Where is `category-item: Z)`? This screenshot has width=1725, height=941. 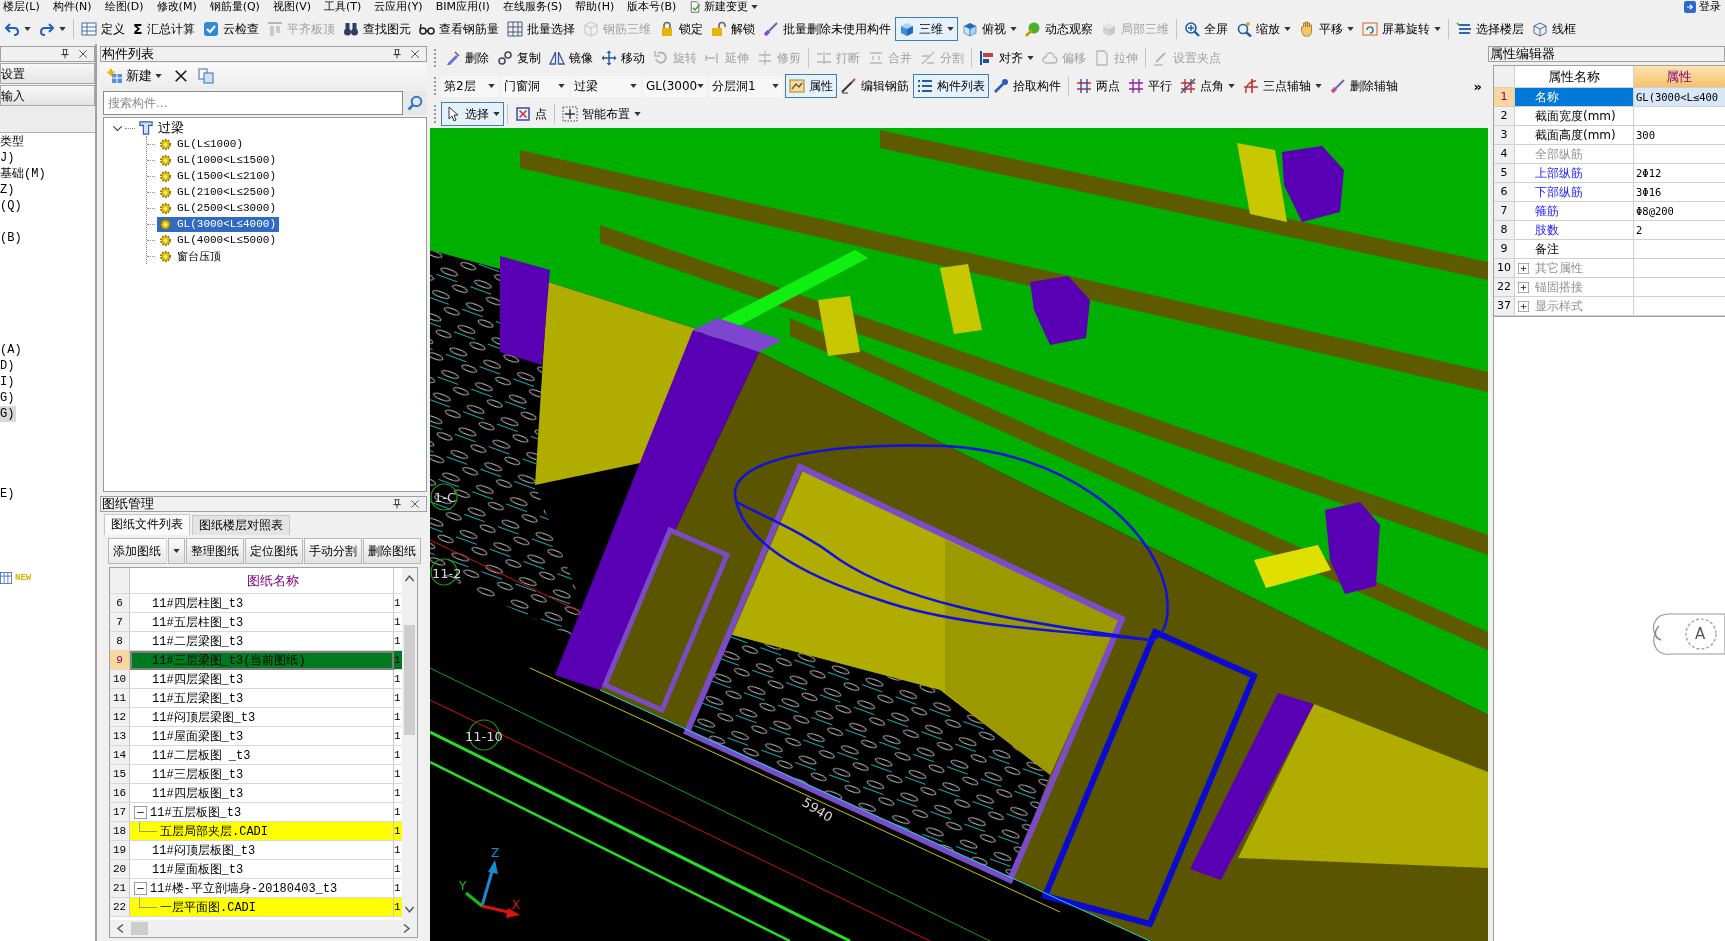 category-item: Z) is located at coordinates (8, 190).